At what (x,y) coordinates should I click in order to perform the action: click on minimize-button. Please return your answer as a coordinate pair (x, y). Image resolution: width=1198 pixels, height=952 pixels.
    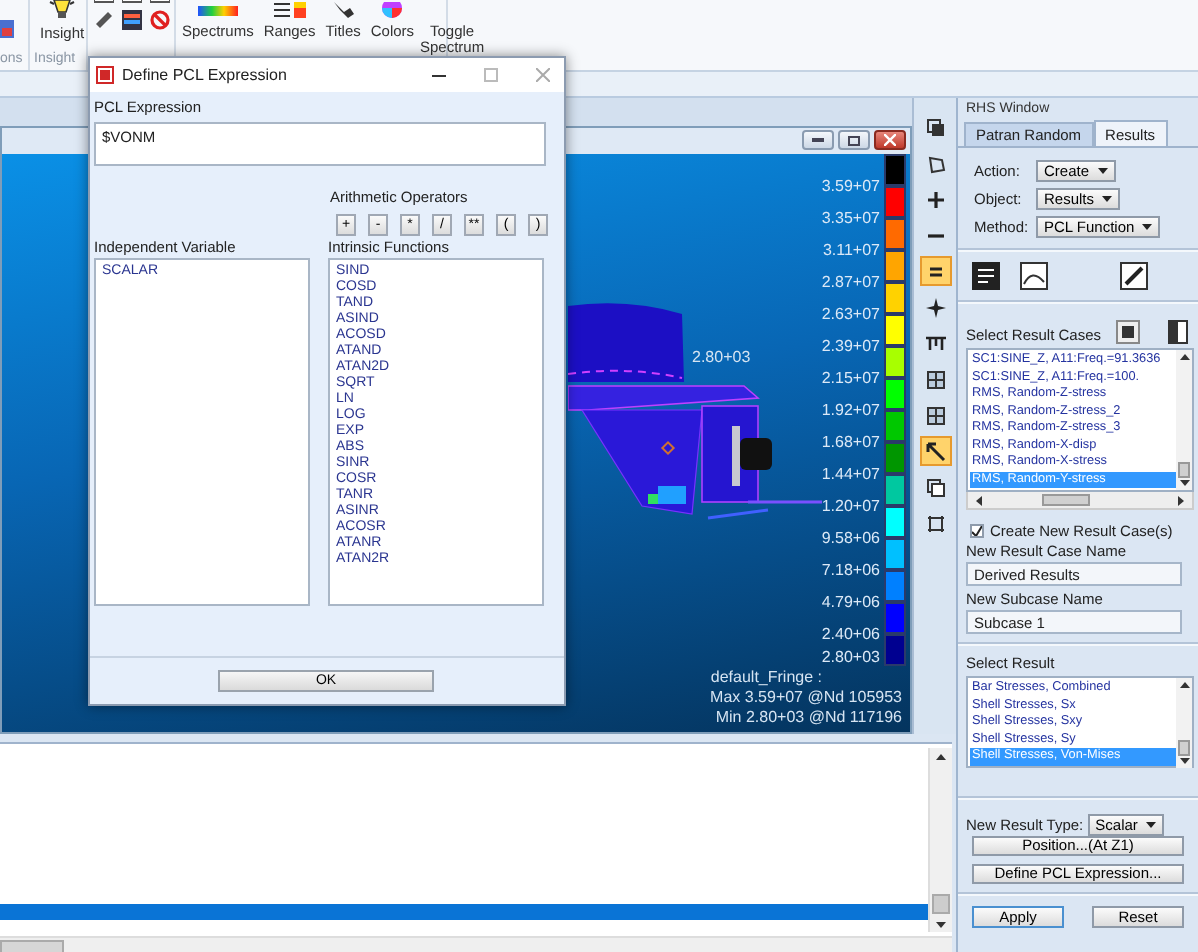
    Looking at the image, I should click on (818, 140).